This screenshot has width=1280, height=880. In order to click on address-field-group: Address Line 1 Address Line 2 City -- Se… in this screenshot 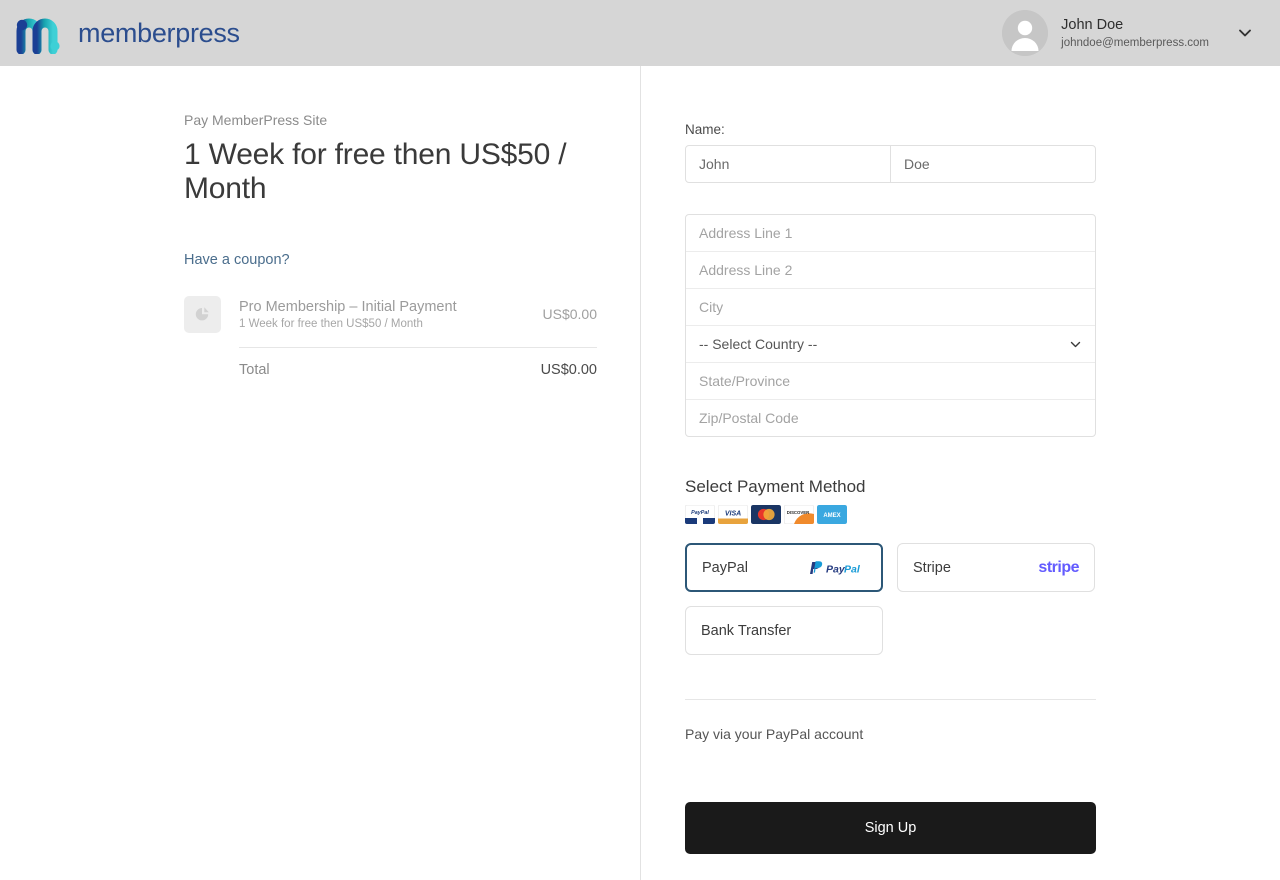, I will do `click(890, 325)`.